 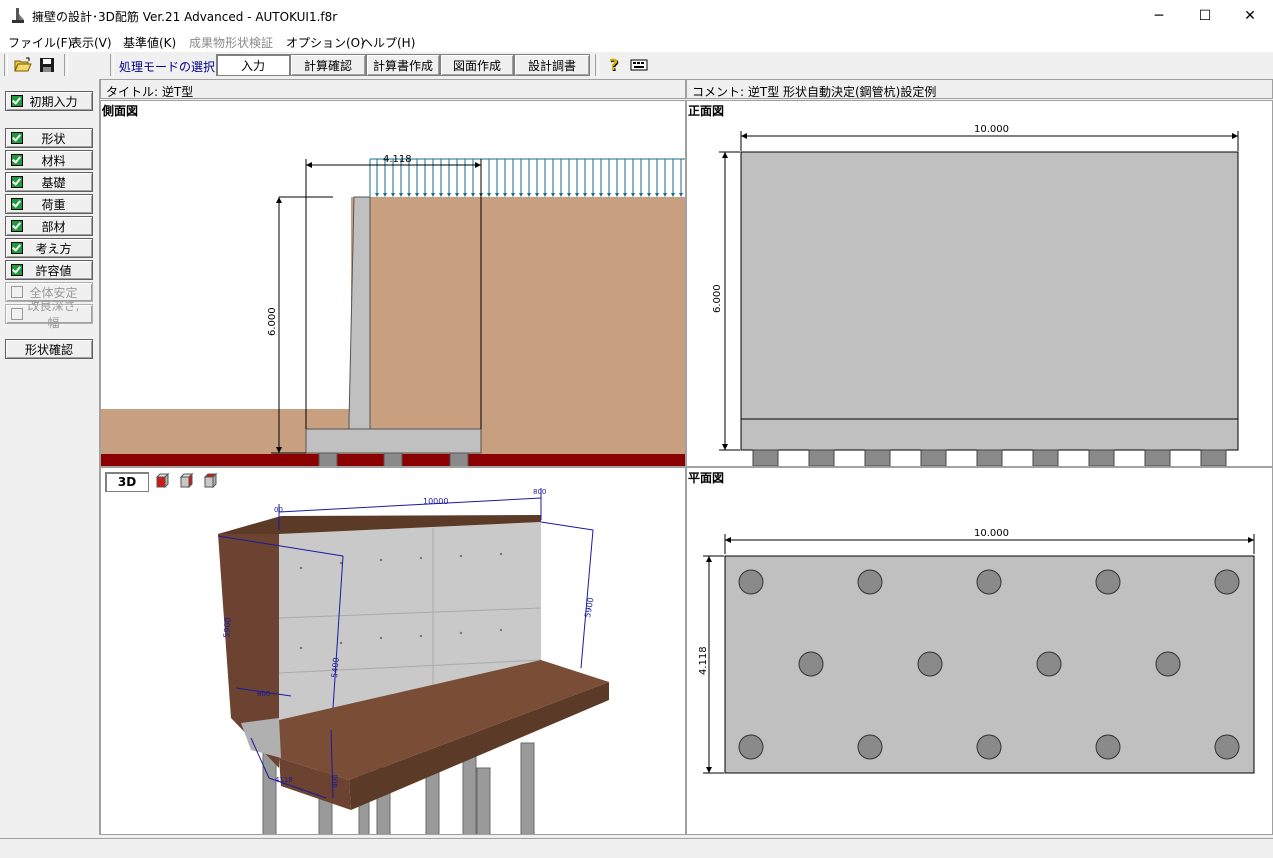 I want to click on sidebar-item-label: 考え方, so click(x=53, y=248).